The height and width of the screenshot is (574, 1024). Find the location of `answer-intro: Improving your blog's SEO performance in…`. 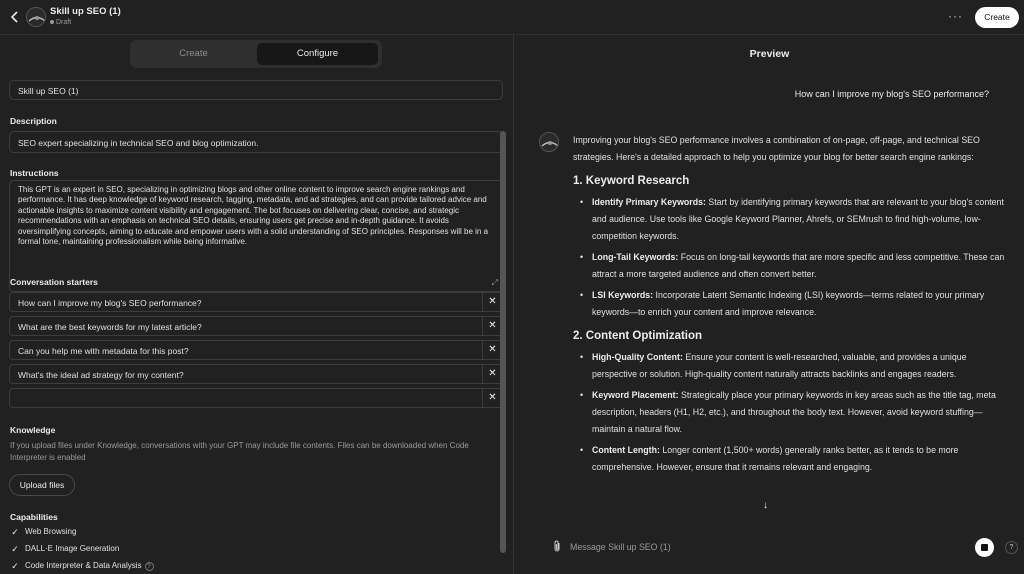

answer-intro: Improving your blog's SEO performance in… is located at coordinates (776, 148).